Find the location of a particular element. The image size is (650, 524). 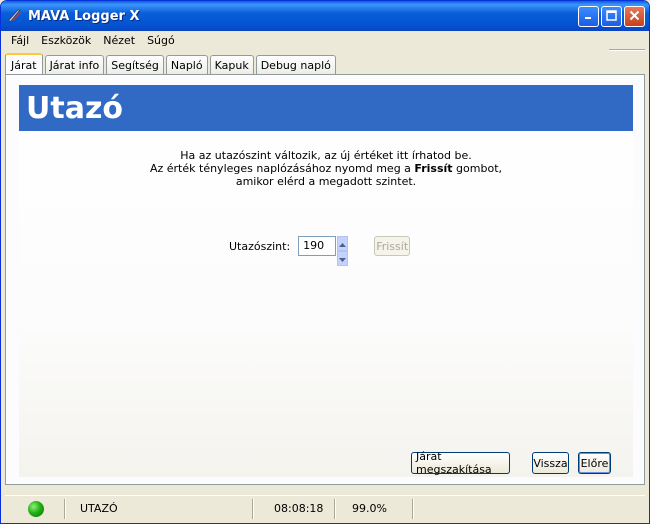

cruise-level-stepper is located at coordinates (343, 251).